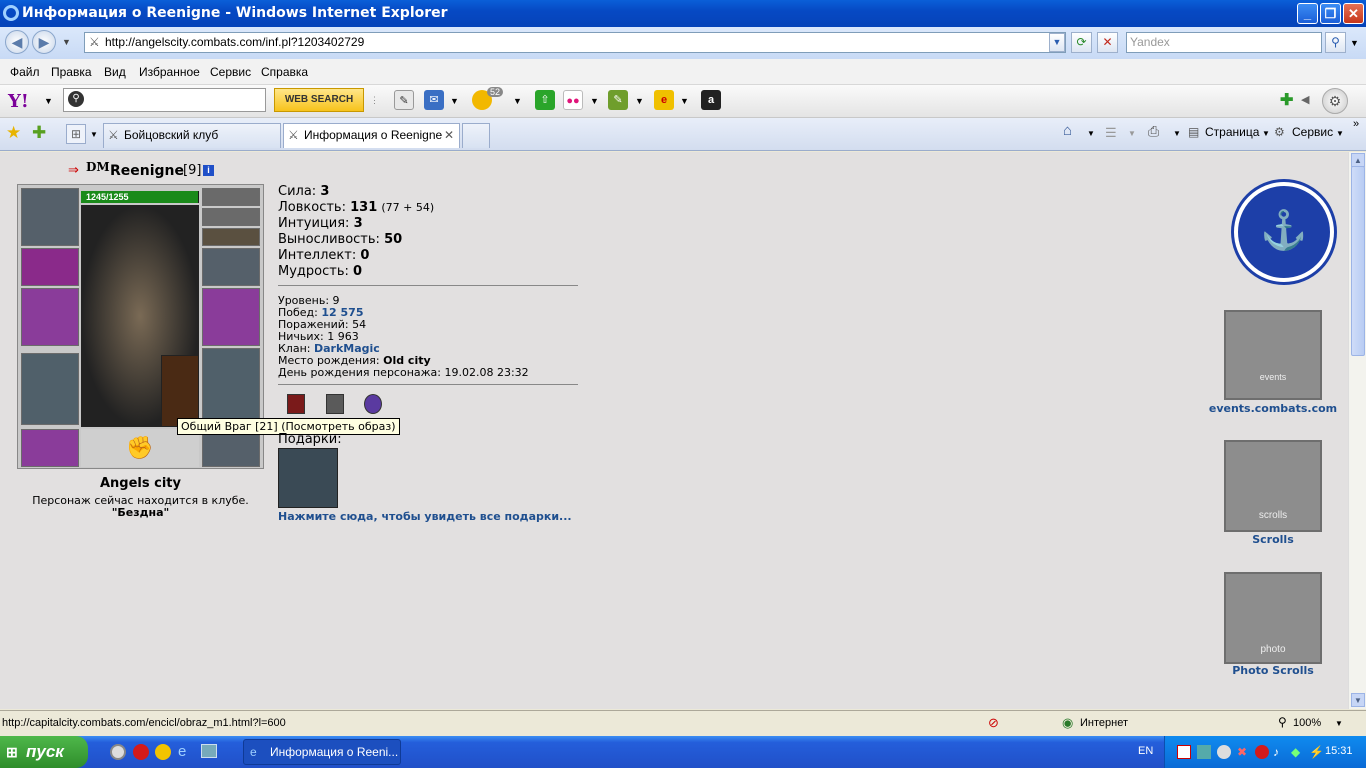  What do you see at coordinates (1107, 42) in the screenshot?
I see `stop-icon: ✕` at bounding box center [1107, 42].